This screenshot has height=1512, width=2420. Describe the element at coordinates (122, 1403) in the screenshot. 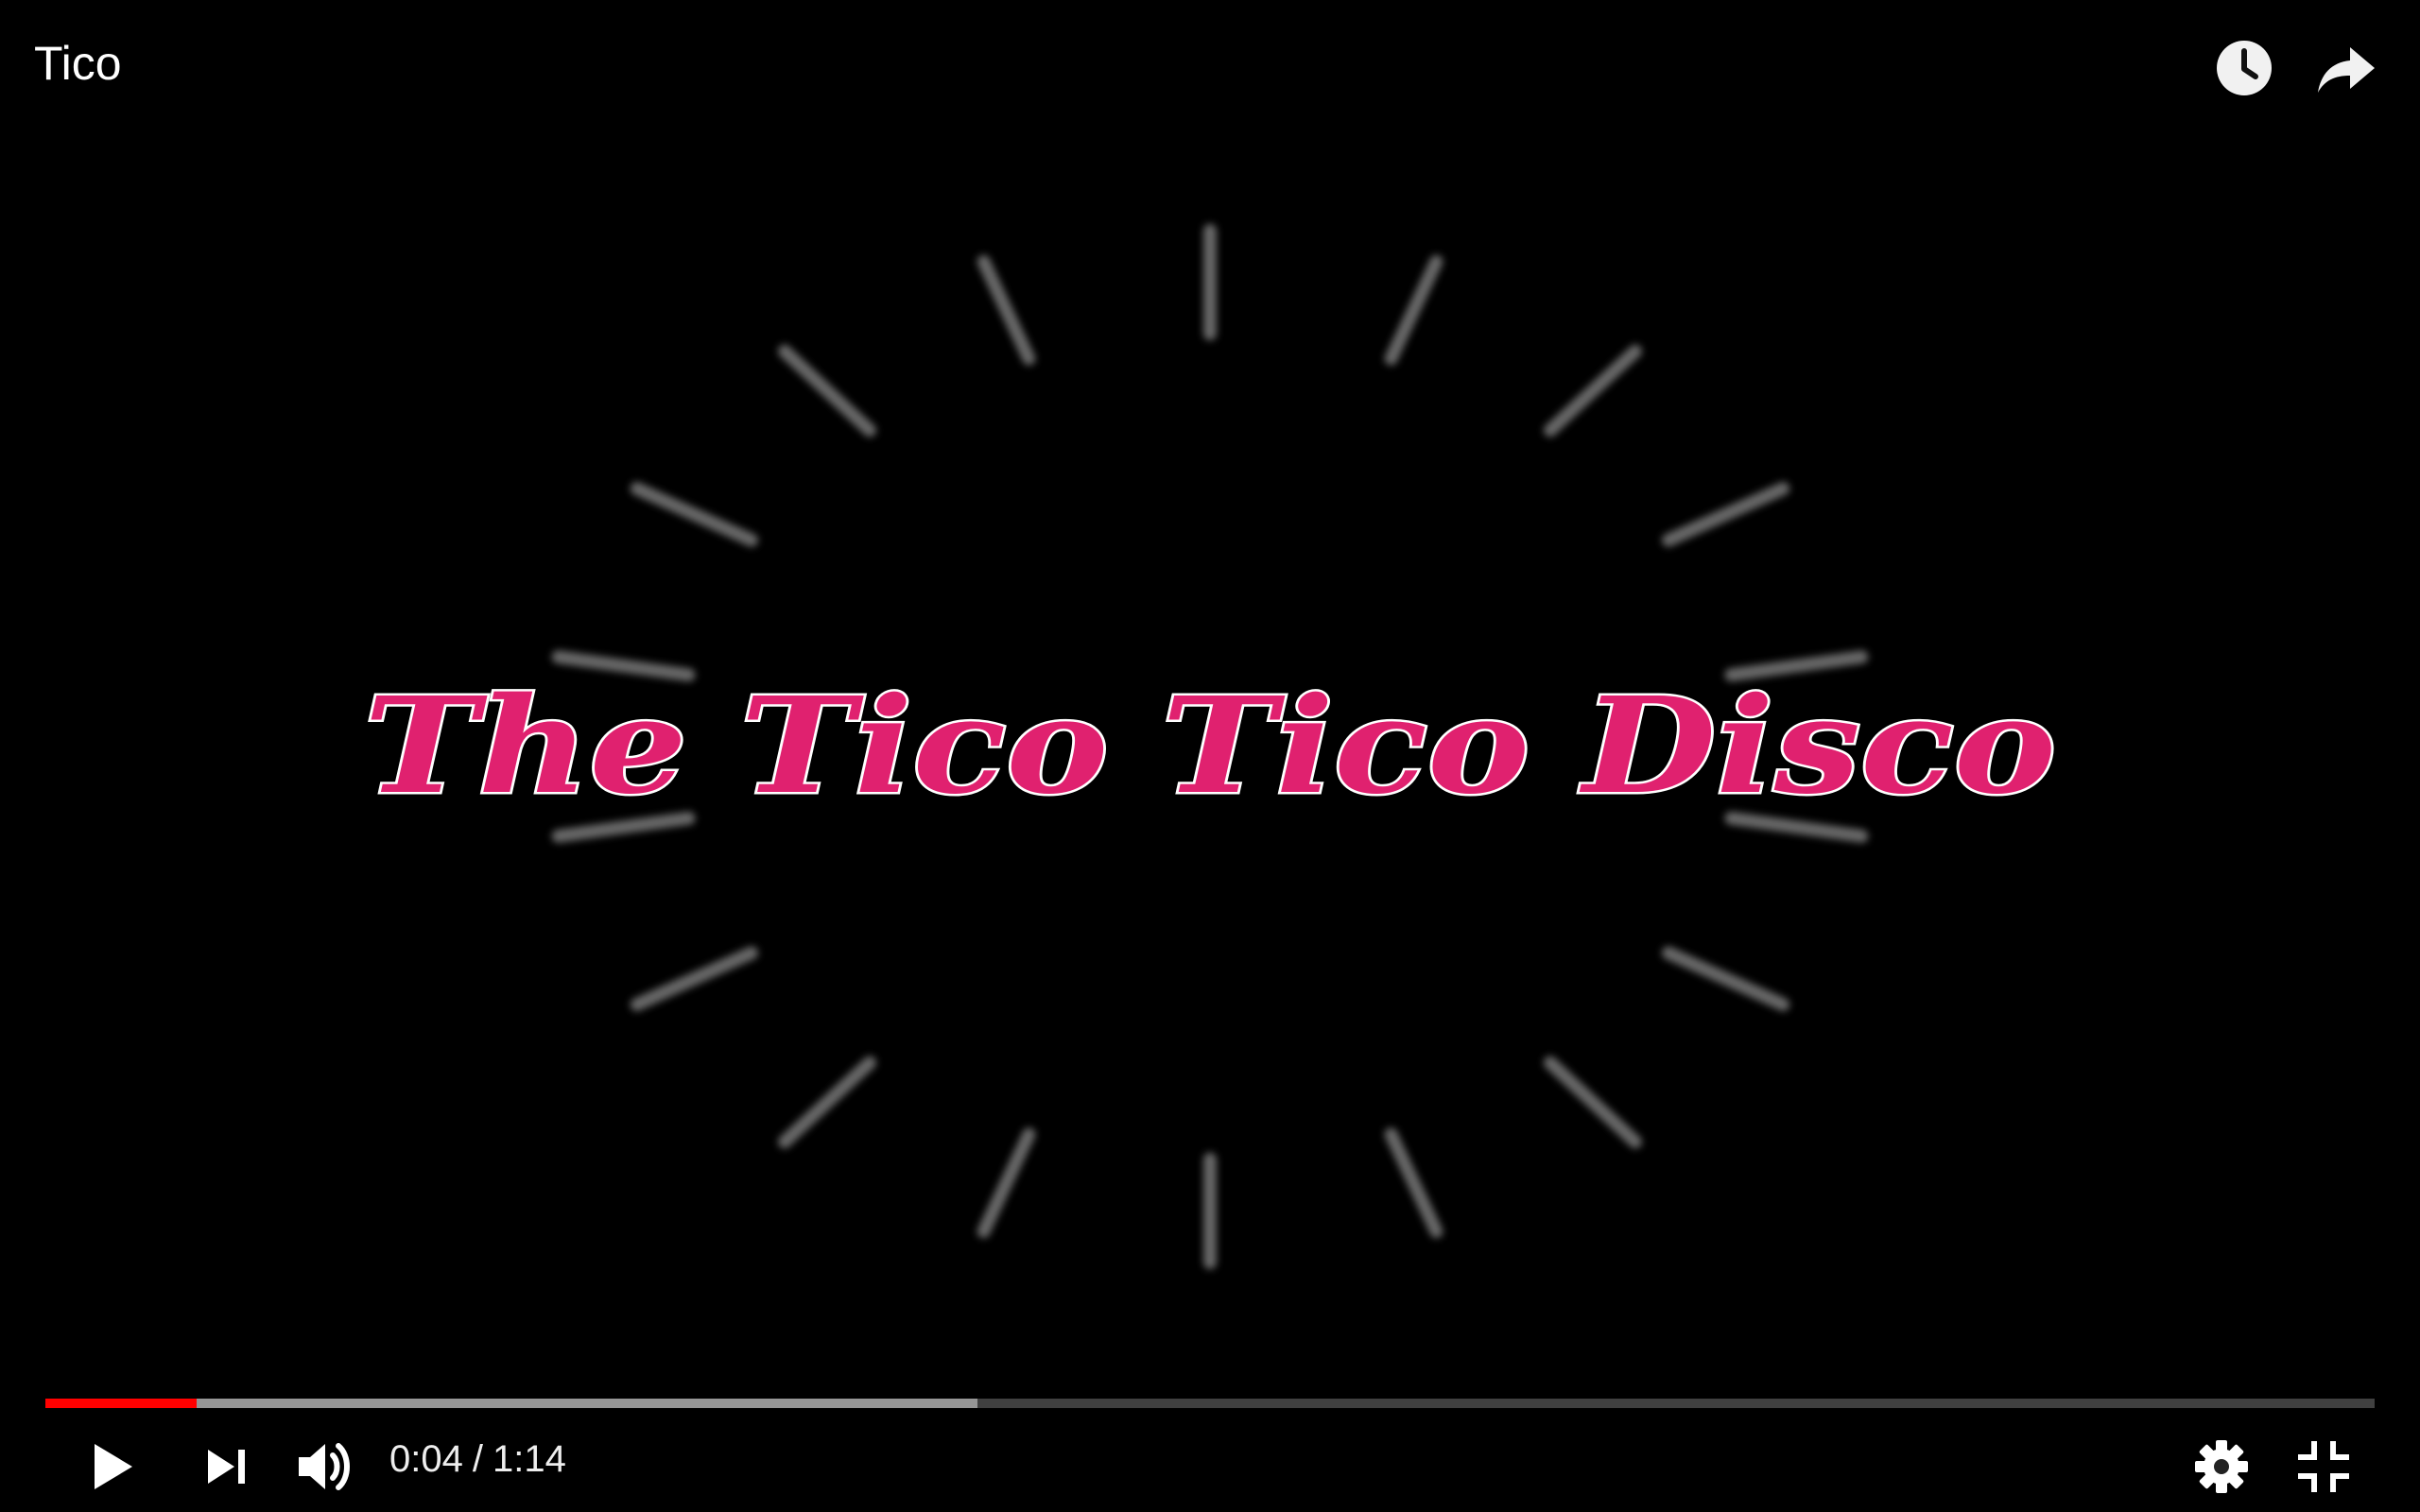

I see `progress-played` at that location.